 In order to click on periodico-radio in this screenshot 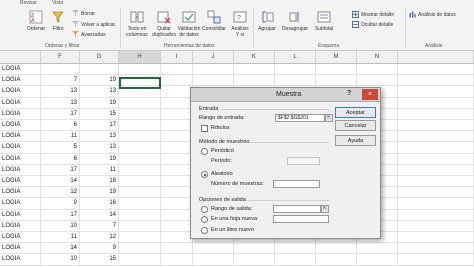, I will do `click(204, 151)`.